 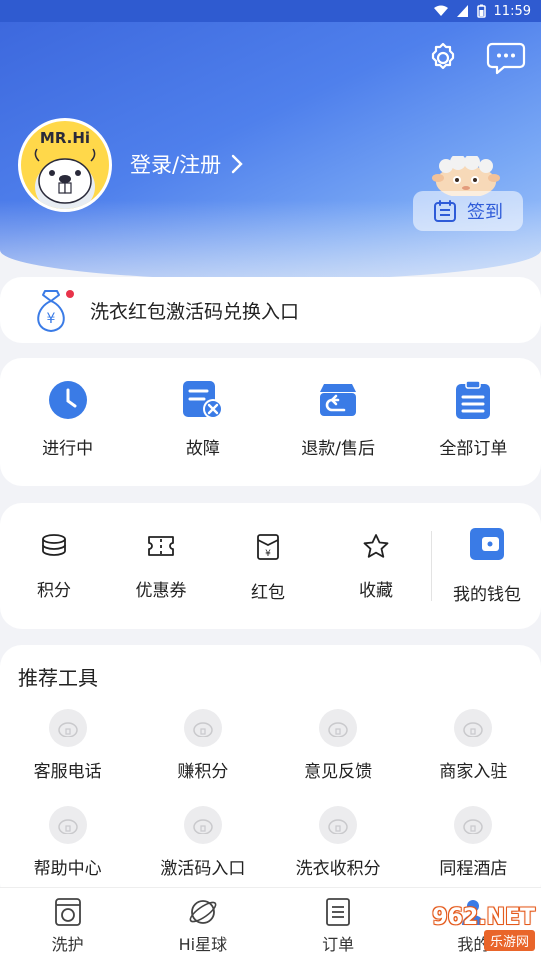 What do you see at coordinates (473, 399) in the screenshot?
I see `order-list-icon` at bounding box center [473, 399].